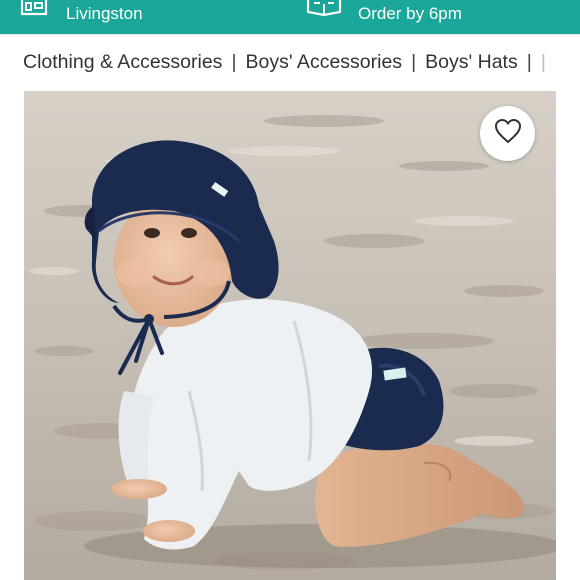  What do you see at coordinates (122, 62) in the screenshot?
I see `breadcrumb-clothing-accessories: Clothing & Accessories` at bounding box center [122, 62].